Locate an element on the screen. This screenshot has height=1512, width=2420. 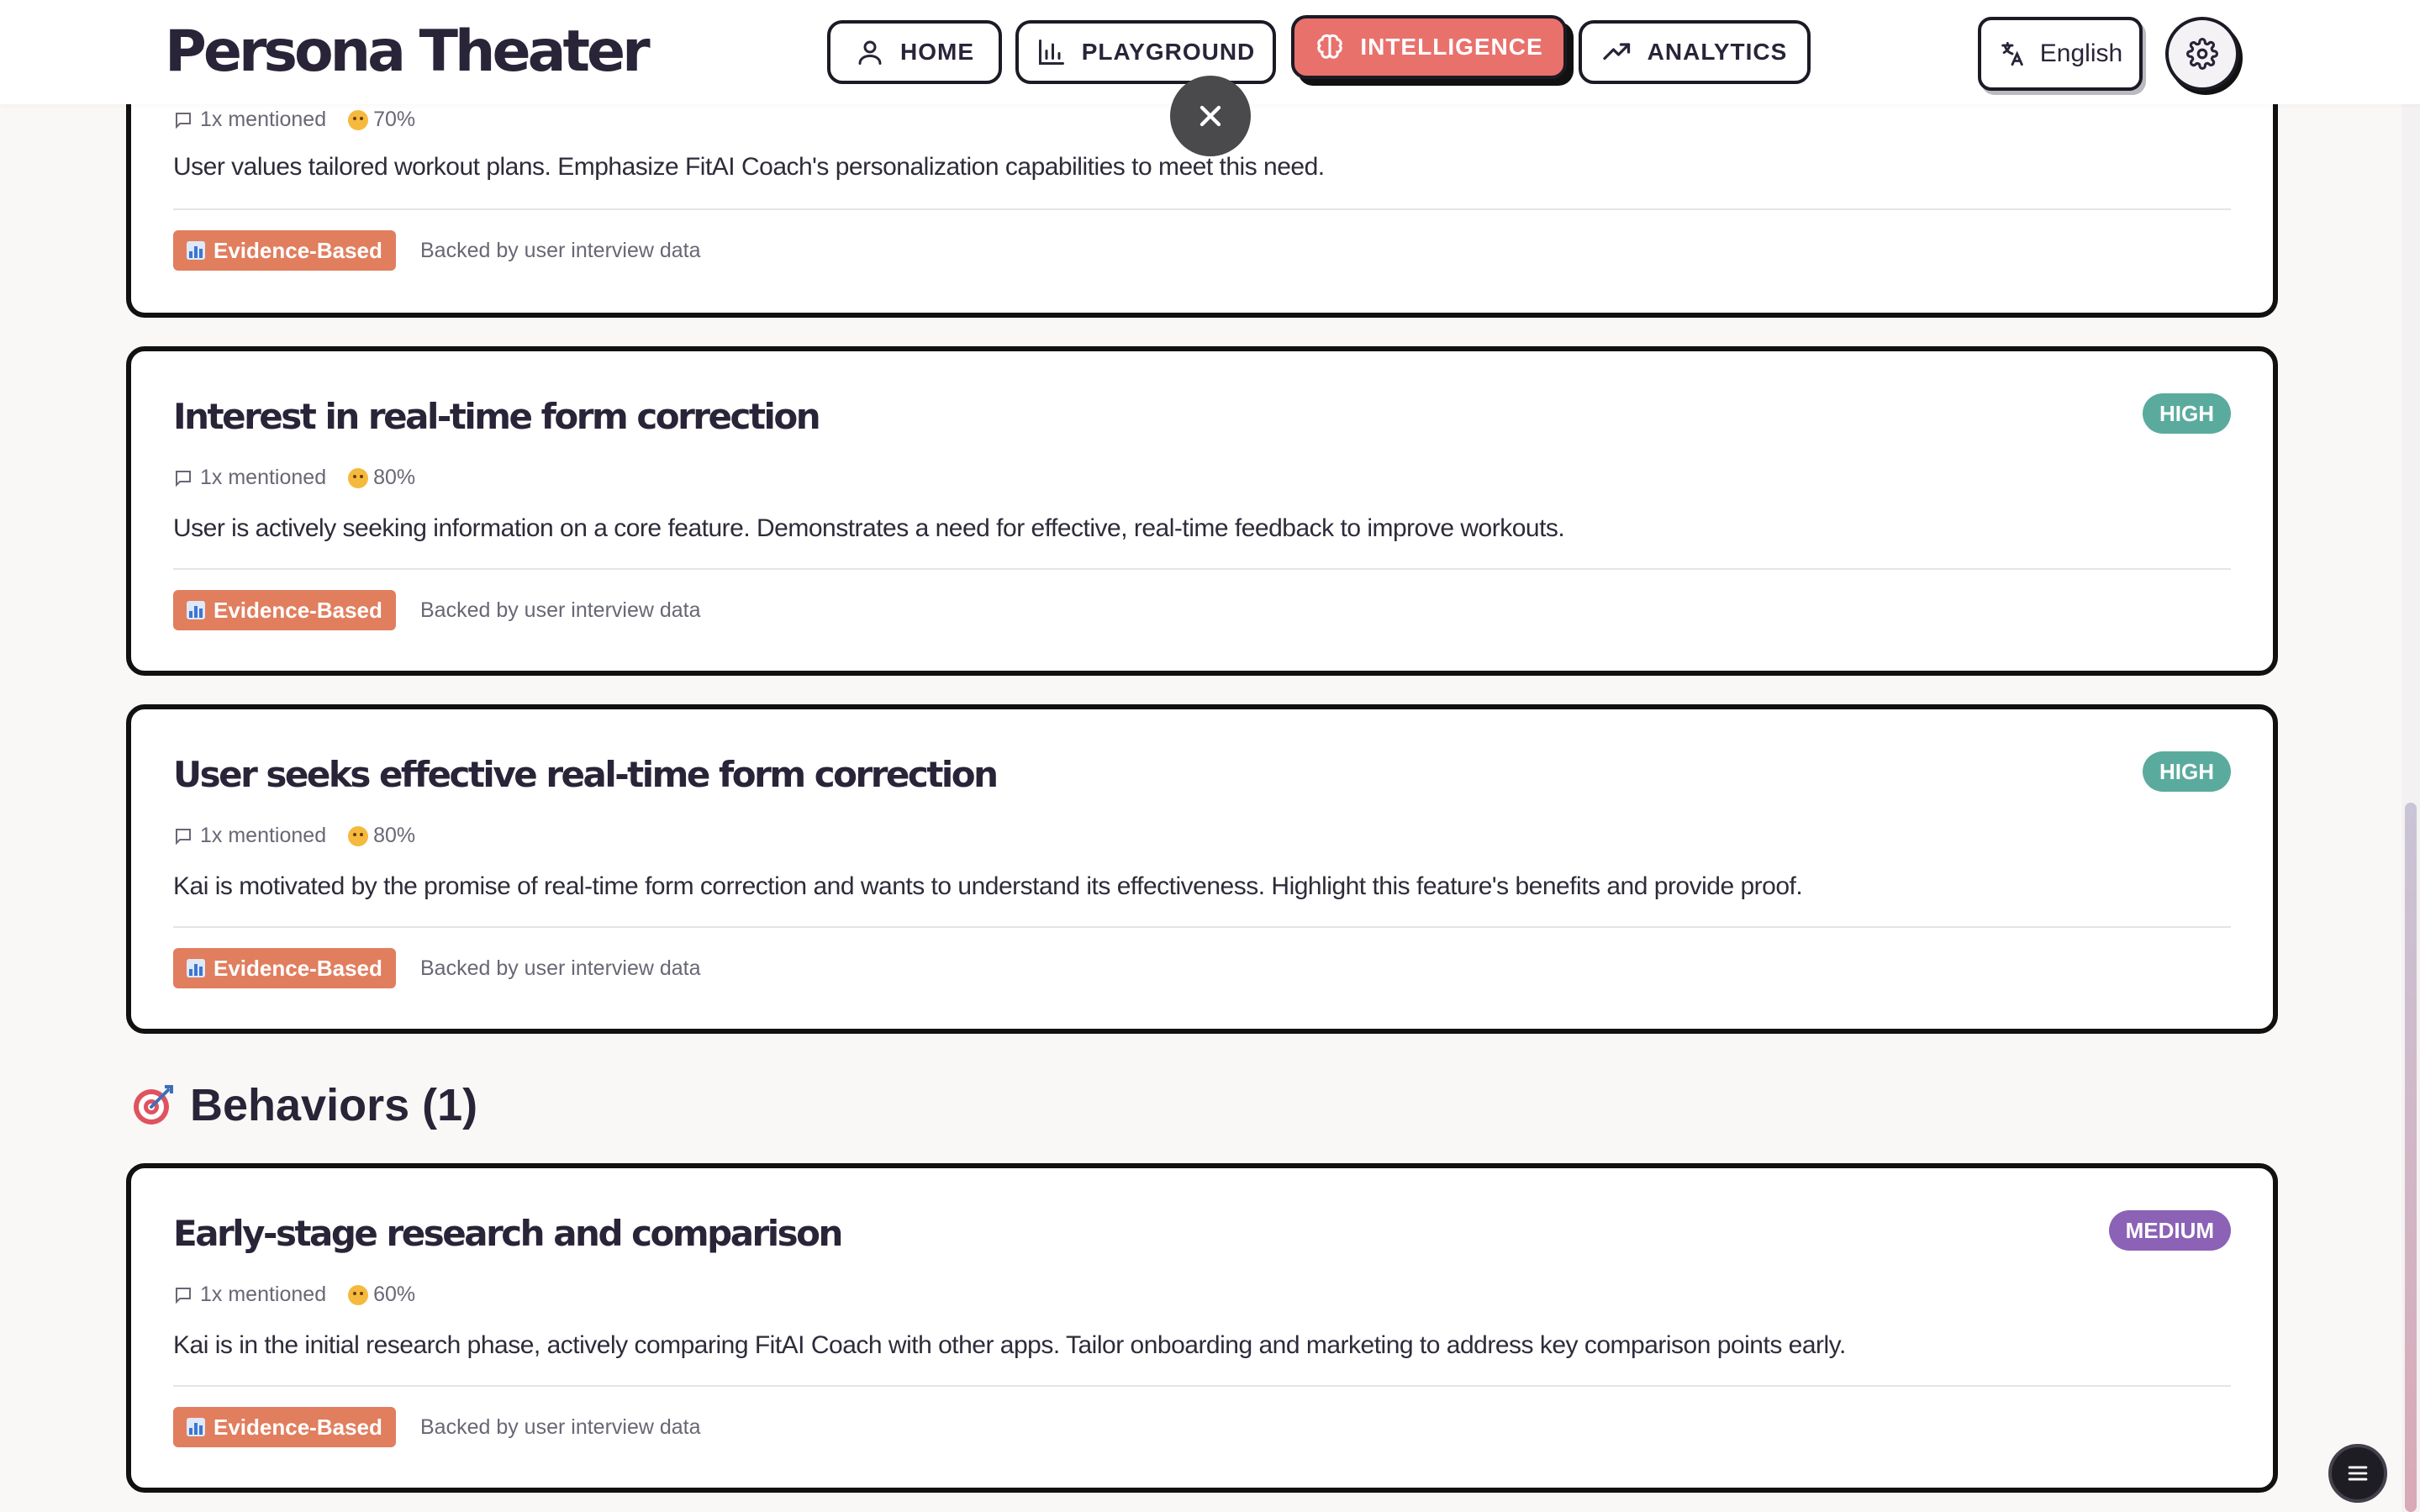
translate-icon is located at coordinates (2012, 53).